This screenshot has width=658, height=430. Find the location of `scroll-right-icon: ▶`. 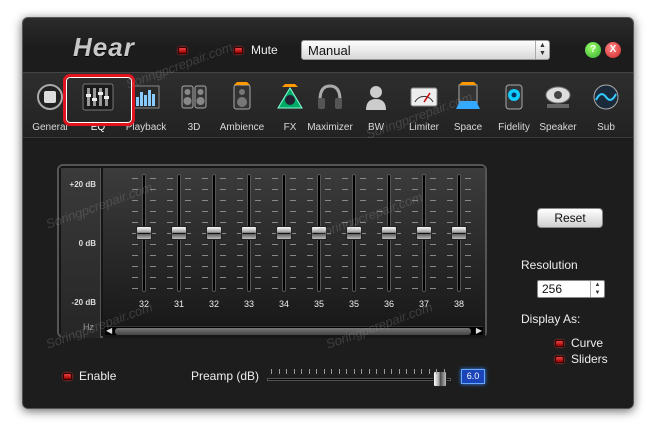

scroll-right-icon: ▶ is located at coordinates (479, 330).